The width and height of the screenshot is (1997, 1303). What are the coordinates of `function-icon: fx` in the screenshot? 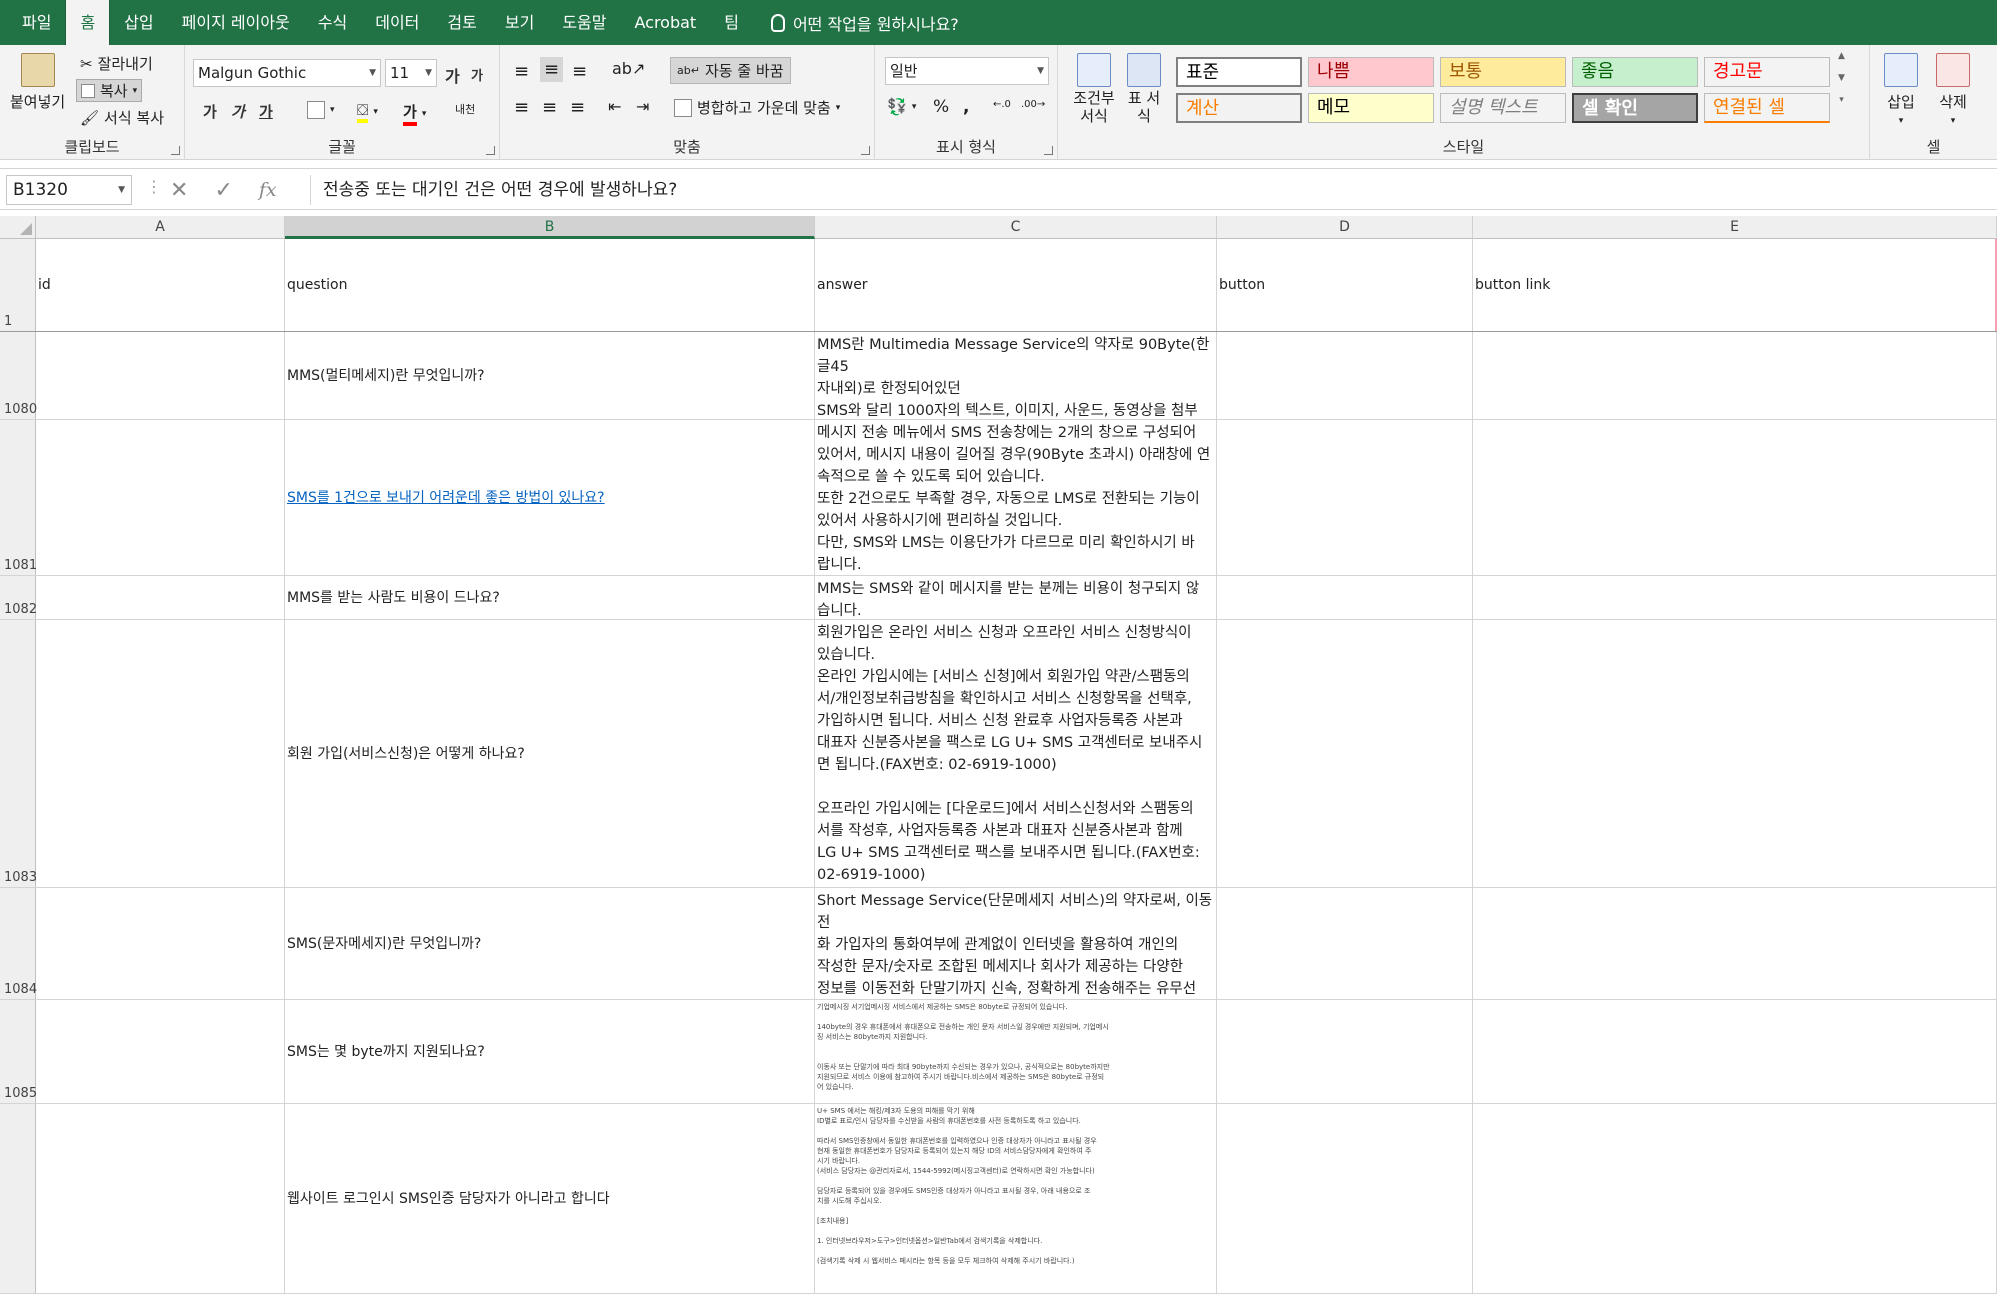 It's located at (268, 190).